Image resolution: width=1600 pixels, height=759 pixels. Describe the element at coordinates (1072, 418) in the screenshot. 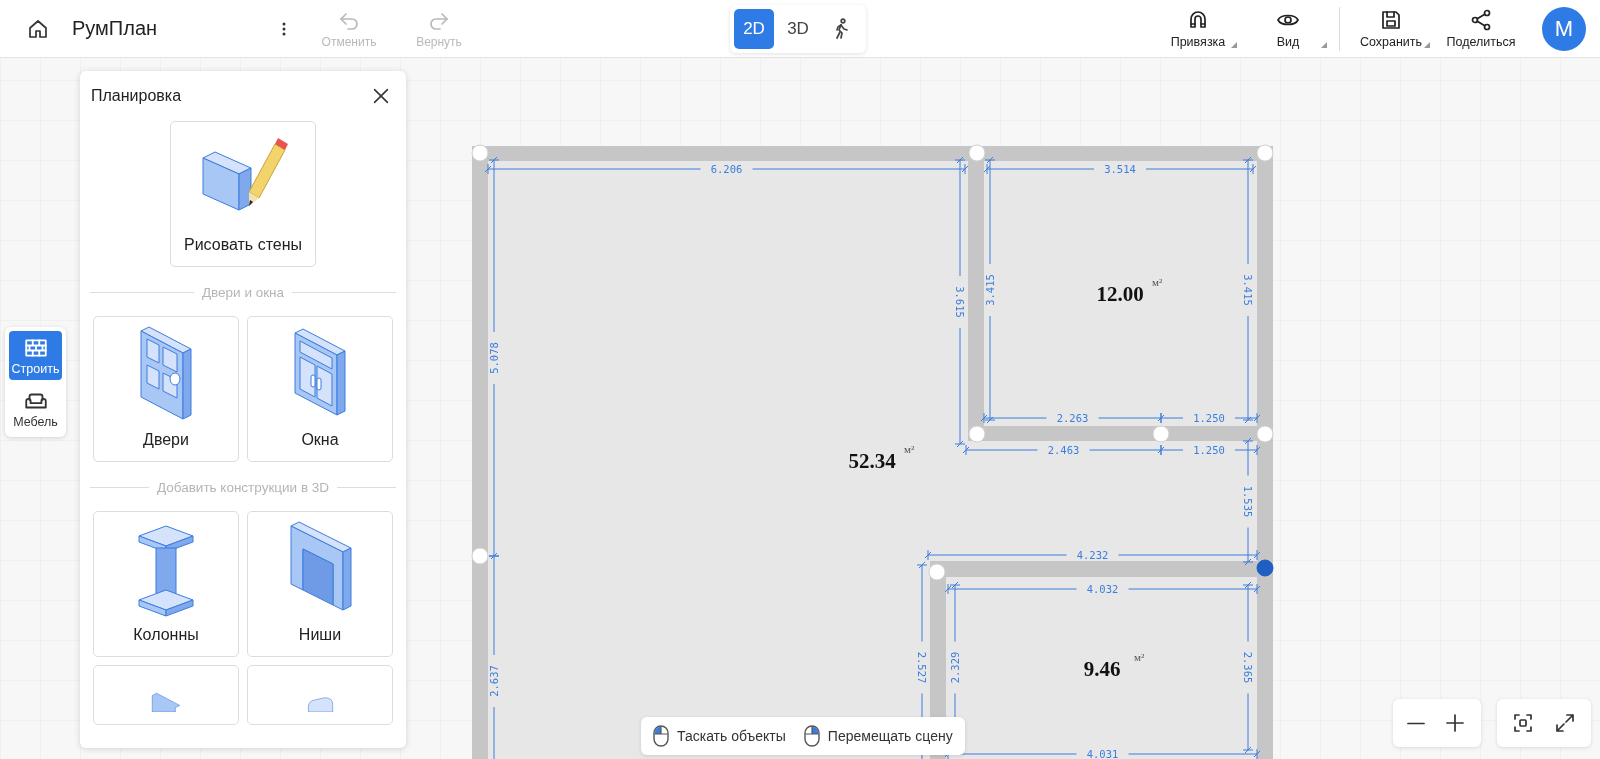

I see `dimension-label: 2.263` at that location.